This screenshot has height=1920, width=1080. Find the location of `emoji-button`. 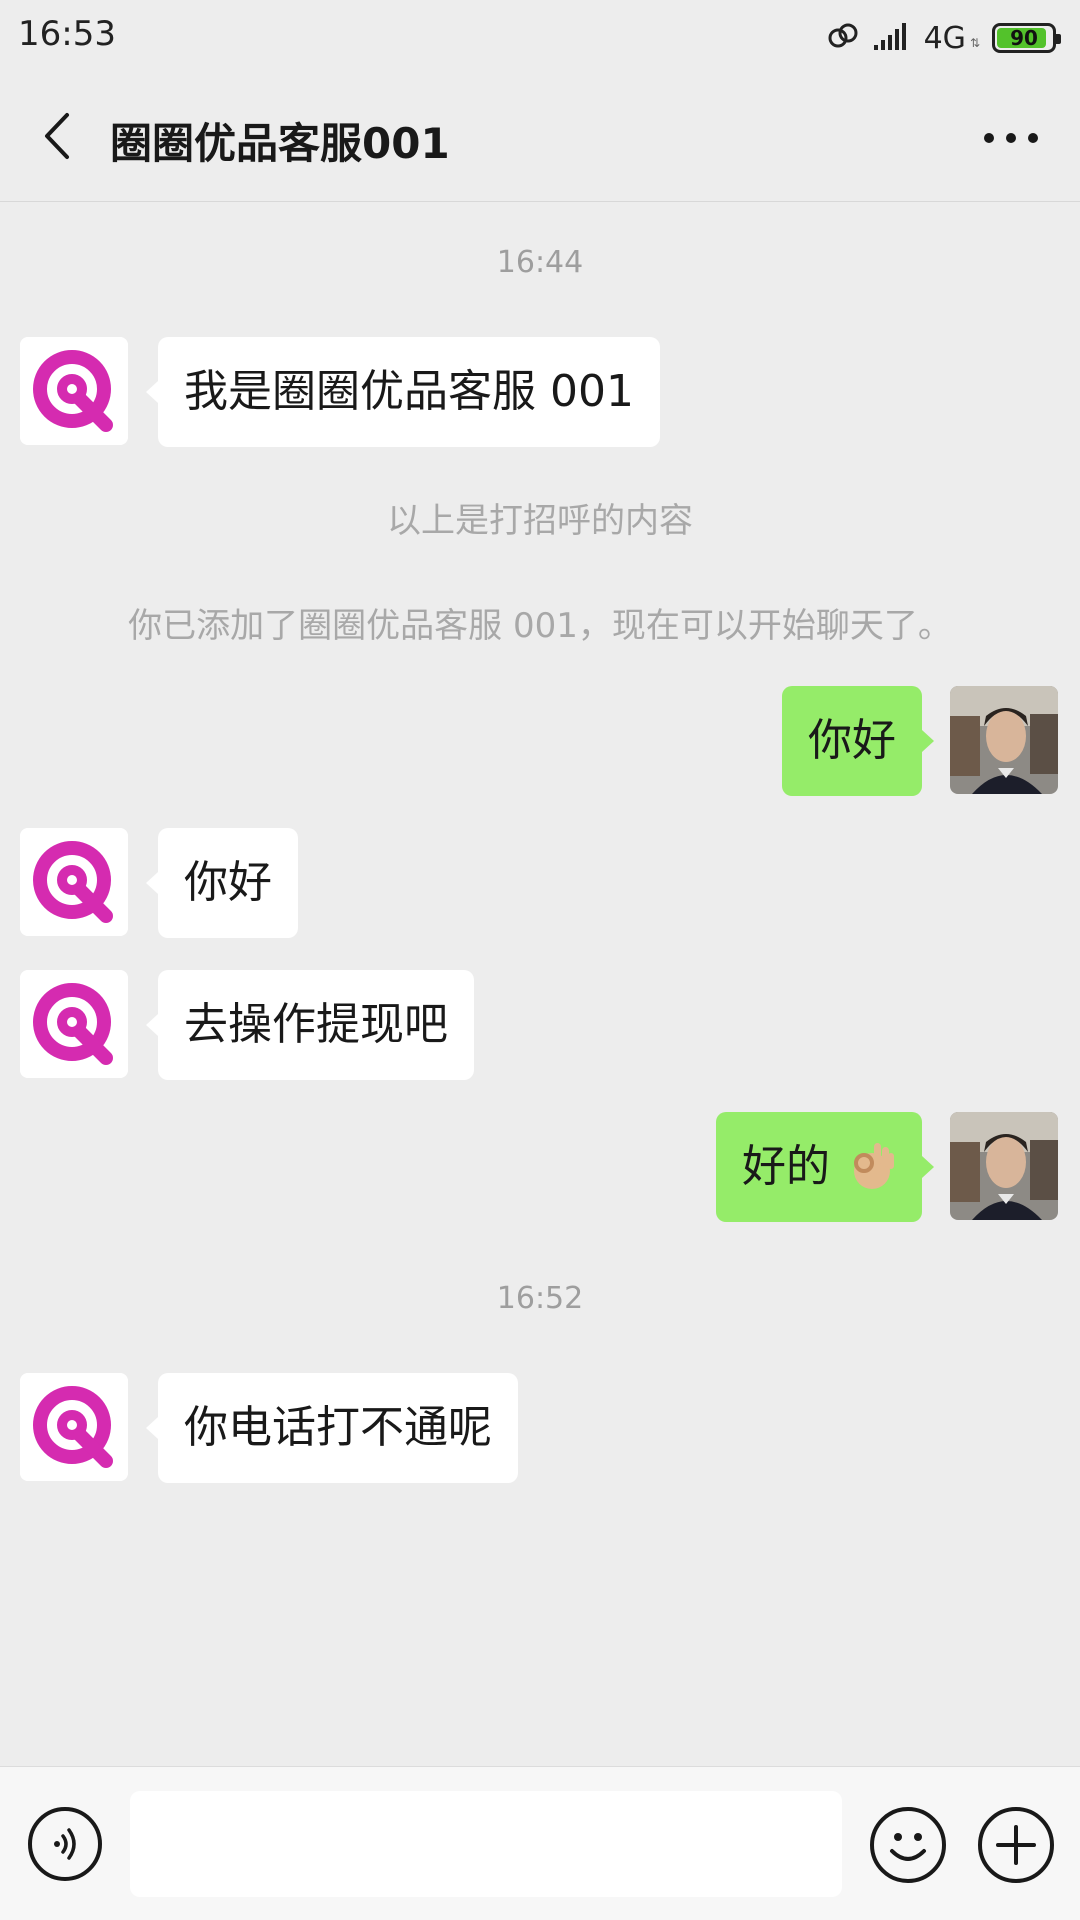

emoji-button is located at coordinates (908, 1845).